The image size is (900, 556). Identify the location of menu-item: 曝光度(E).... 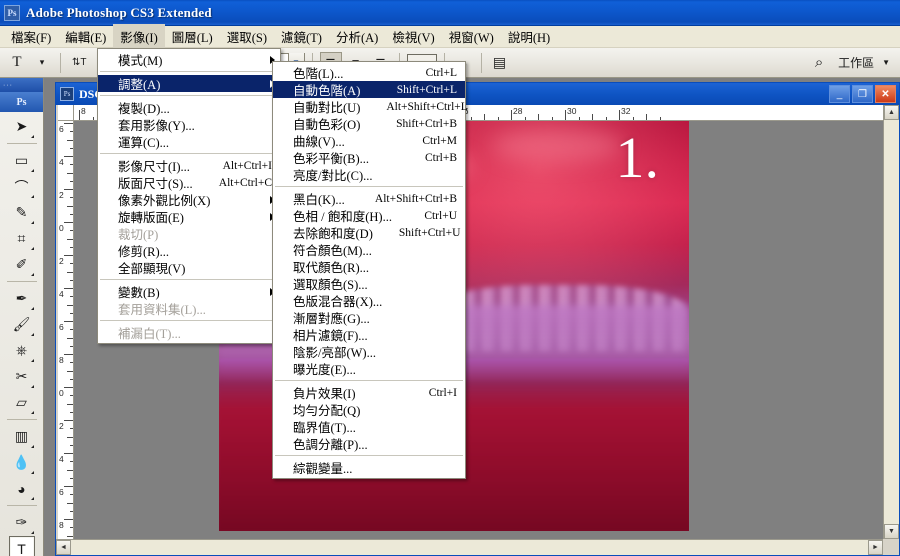
(369, 368).